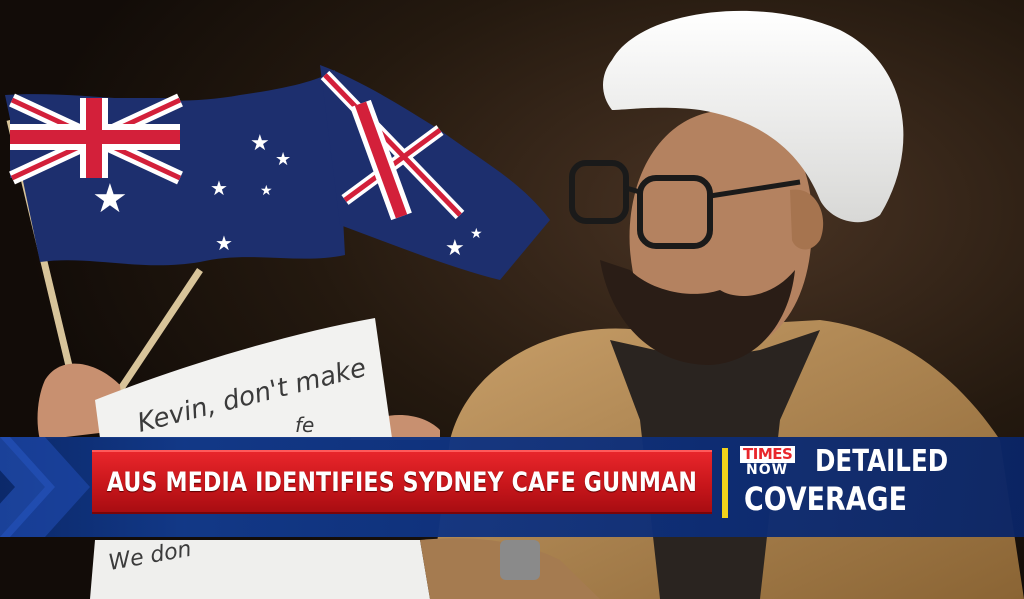  I want to click on headline-banner: AUS MEDIA IDENTIFIES SYDNEY CAFE GUNMAN, so click(402, 482).